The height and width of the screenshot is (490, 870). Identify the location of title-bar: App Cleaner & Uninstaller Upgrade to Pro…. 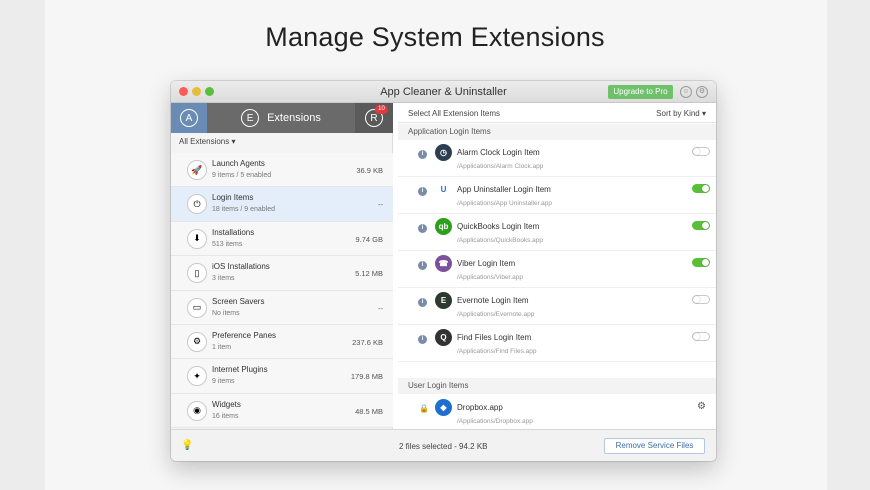
(443, 92).